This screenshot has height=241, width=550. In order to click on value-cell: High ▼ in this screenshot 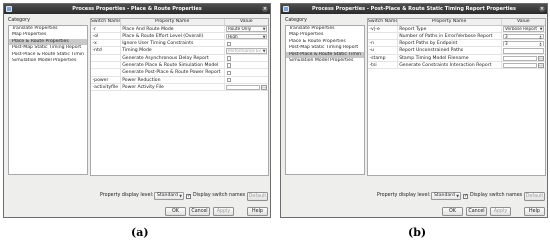, I will do `click(246, 36)`.